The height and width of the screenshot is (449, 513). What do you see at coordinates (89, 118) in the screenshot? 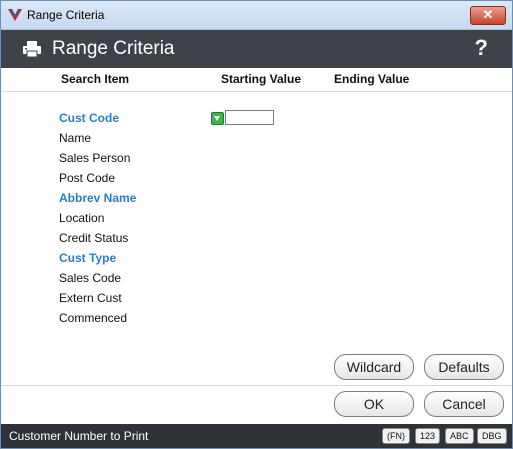
I see `search-item-cust-code: Cust Code` at bounding box center [89, 118].